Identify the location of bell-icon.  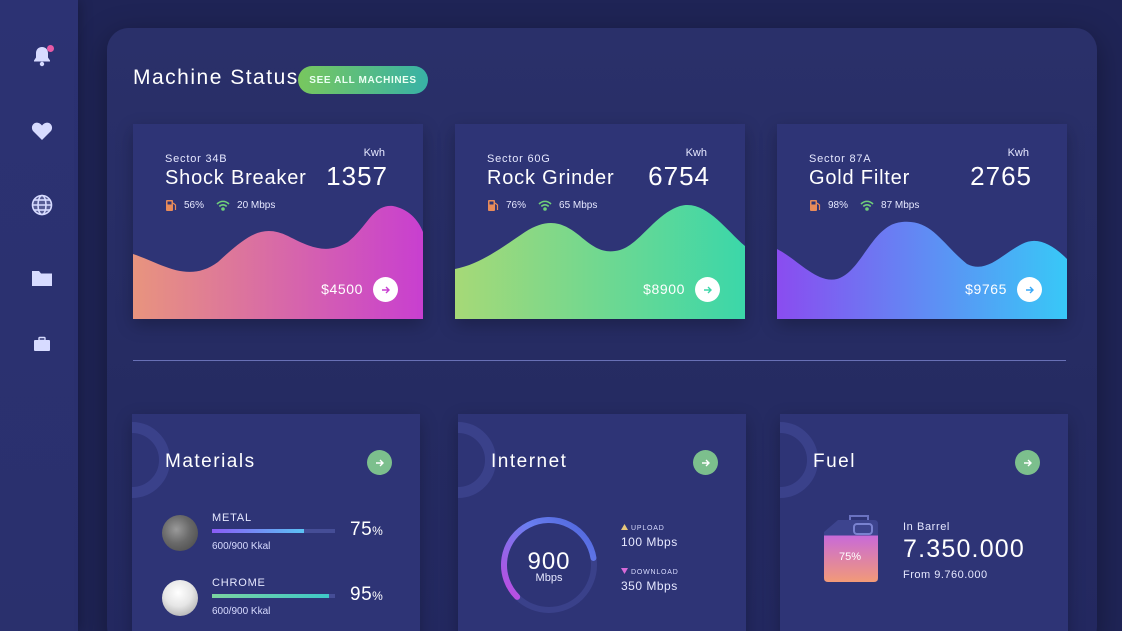
(42, 56).